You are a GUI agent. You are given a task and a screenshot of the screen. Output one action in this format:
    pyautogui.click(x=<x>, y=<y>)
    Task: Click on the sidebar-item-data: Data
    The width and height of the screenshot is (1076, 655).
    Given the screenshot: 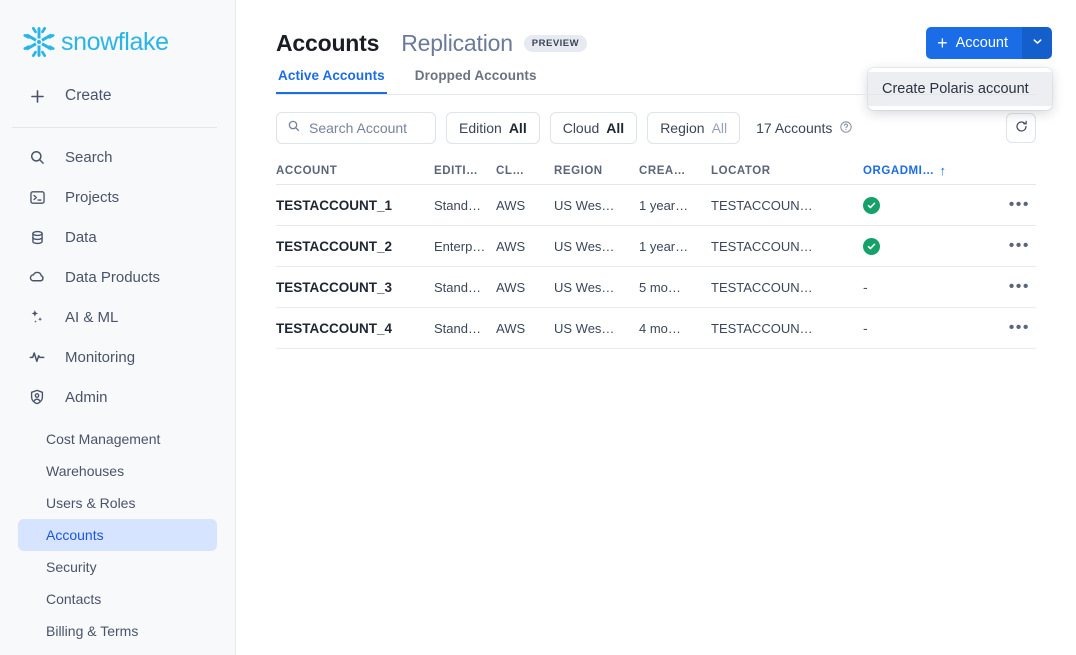 What is the action you would take?
    pyautogui.click(x=117, y=237)
    